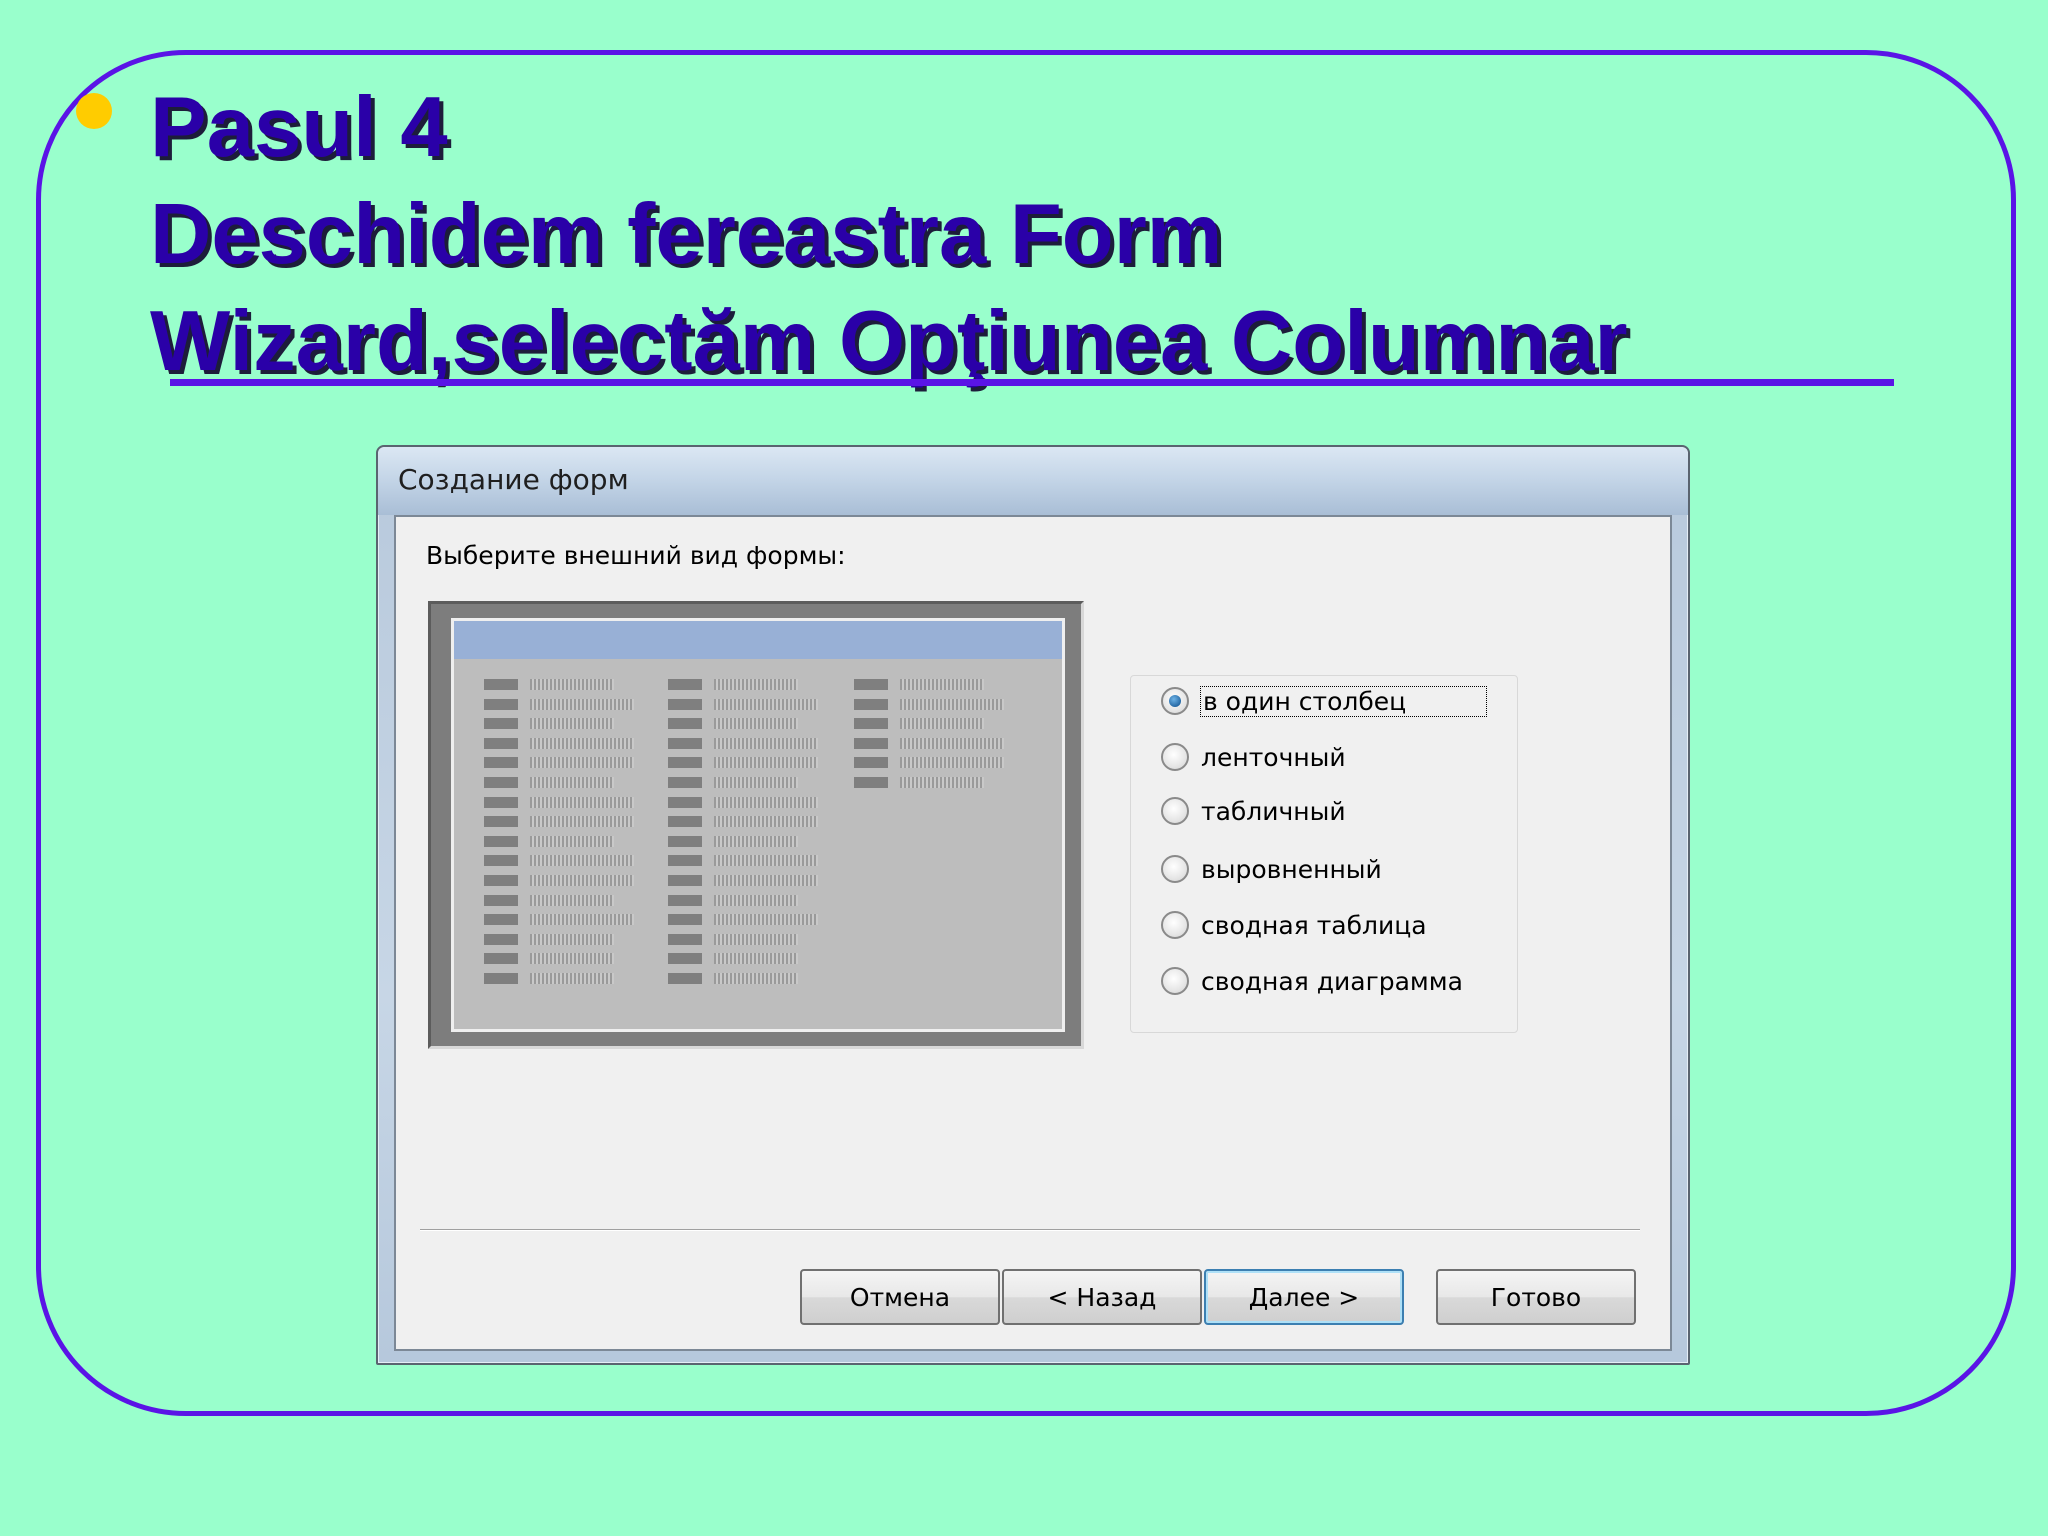  I want to click on dialog-titlebar: Создание форм, so click(1033, 481).